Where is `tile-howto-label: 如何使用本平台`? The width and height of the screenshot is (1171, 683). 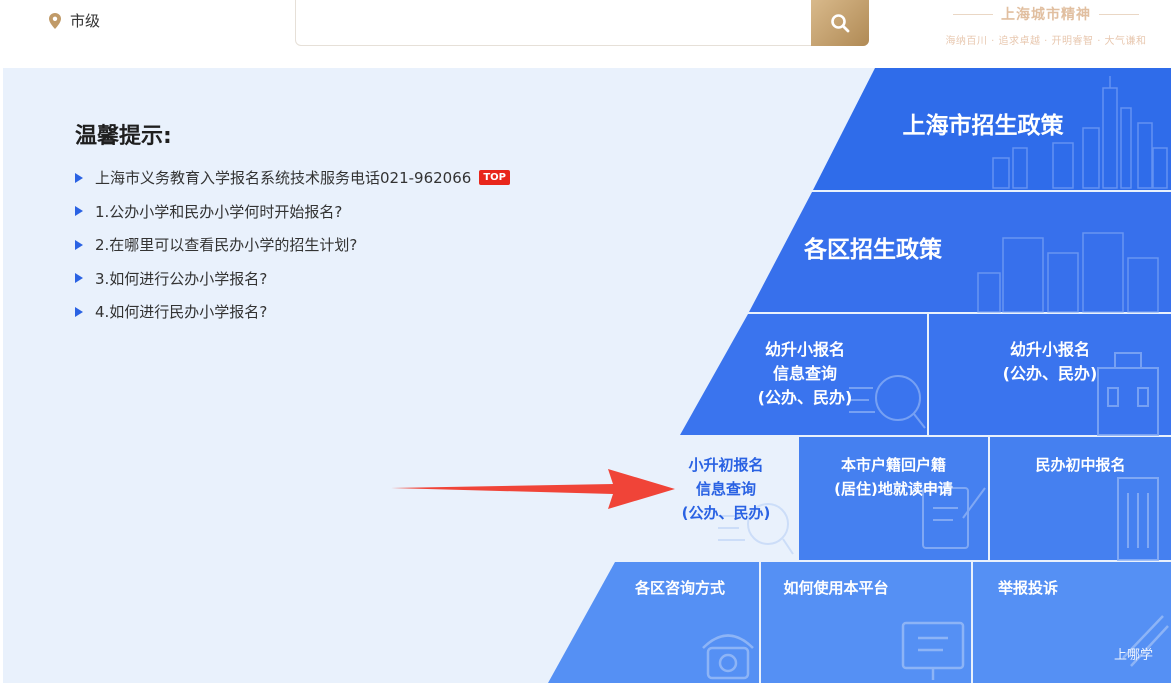 tile-howto-label: 如何使用本平台 is located at coordinates (836, 588).